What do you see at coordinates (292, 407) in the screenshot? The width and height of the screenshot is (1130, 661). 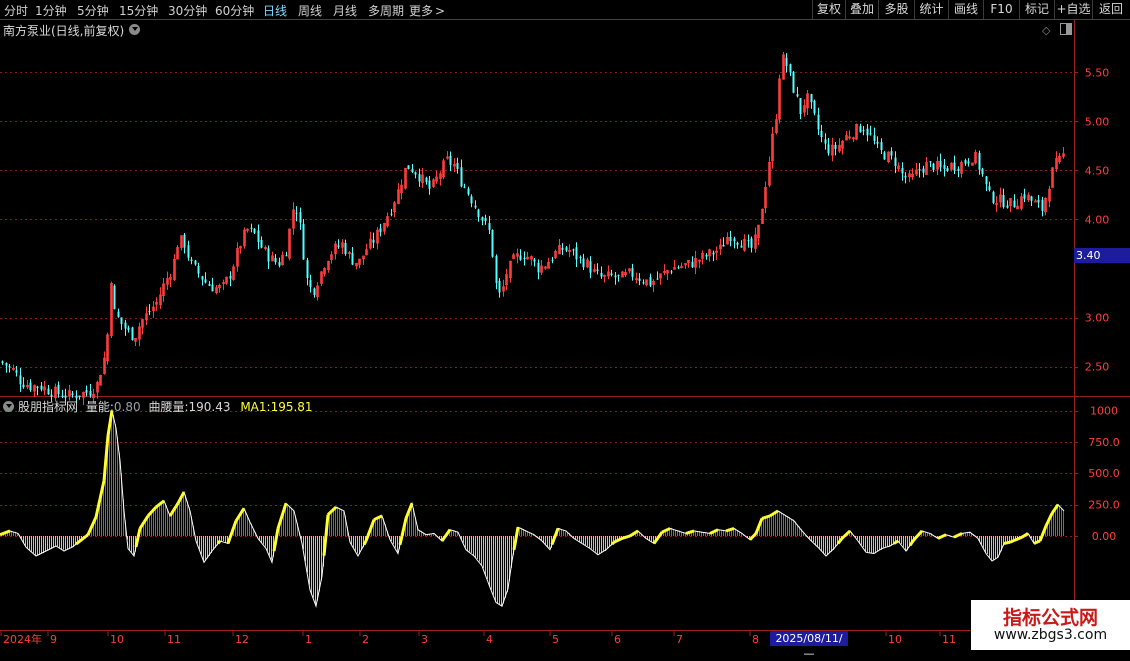 I see `ma1-value: 195.81` at bounding box center [292, 407].